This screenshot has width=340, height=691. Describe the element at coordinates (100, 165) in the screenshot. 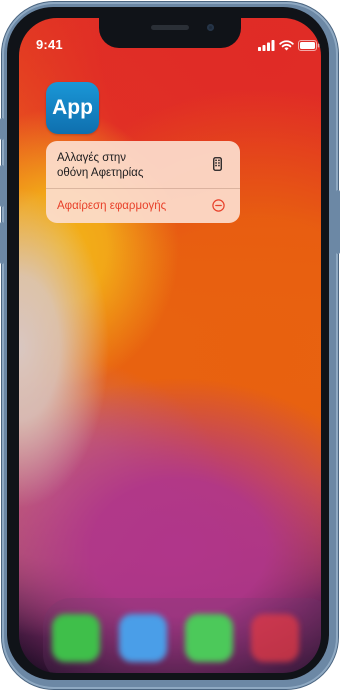

I see `menu-item-label: Αλλαγές στην οθόνη Αφετηρίας` at that location.